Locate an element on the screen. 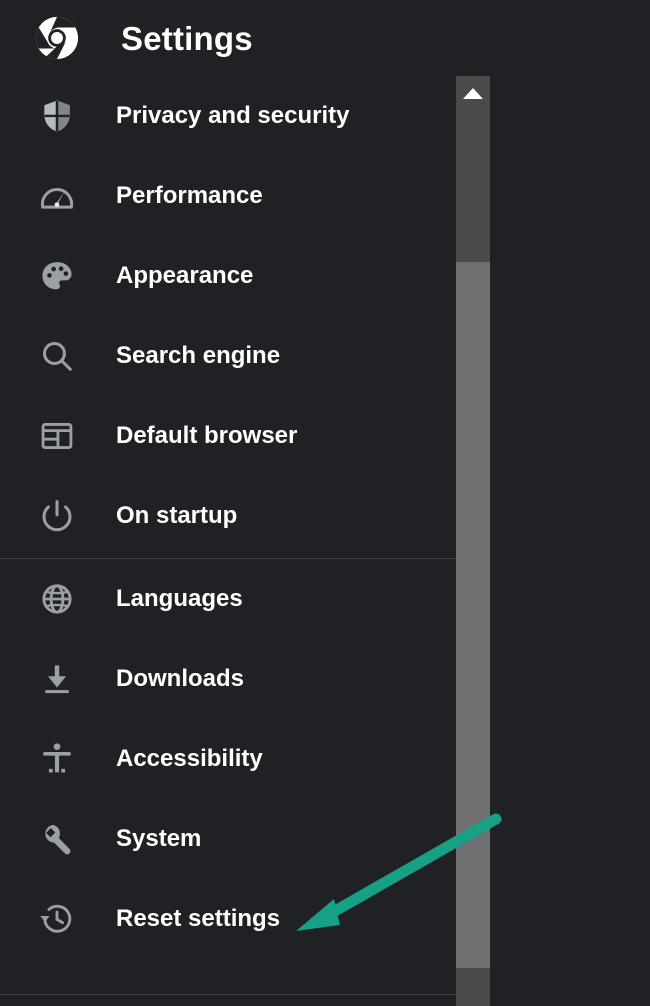  sidebar-item-languages: Languages is located at coordinates (228, 599).